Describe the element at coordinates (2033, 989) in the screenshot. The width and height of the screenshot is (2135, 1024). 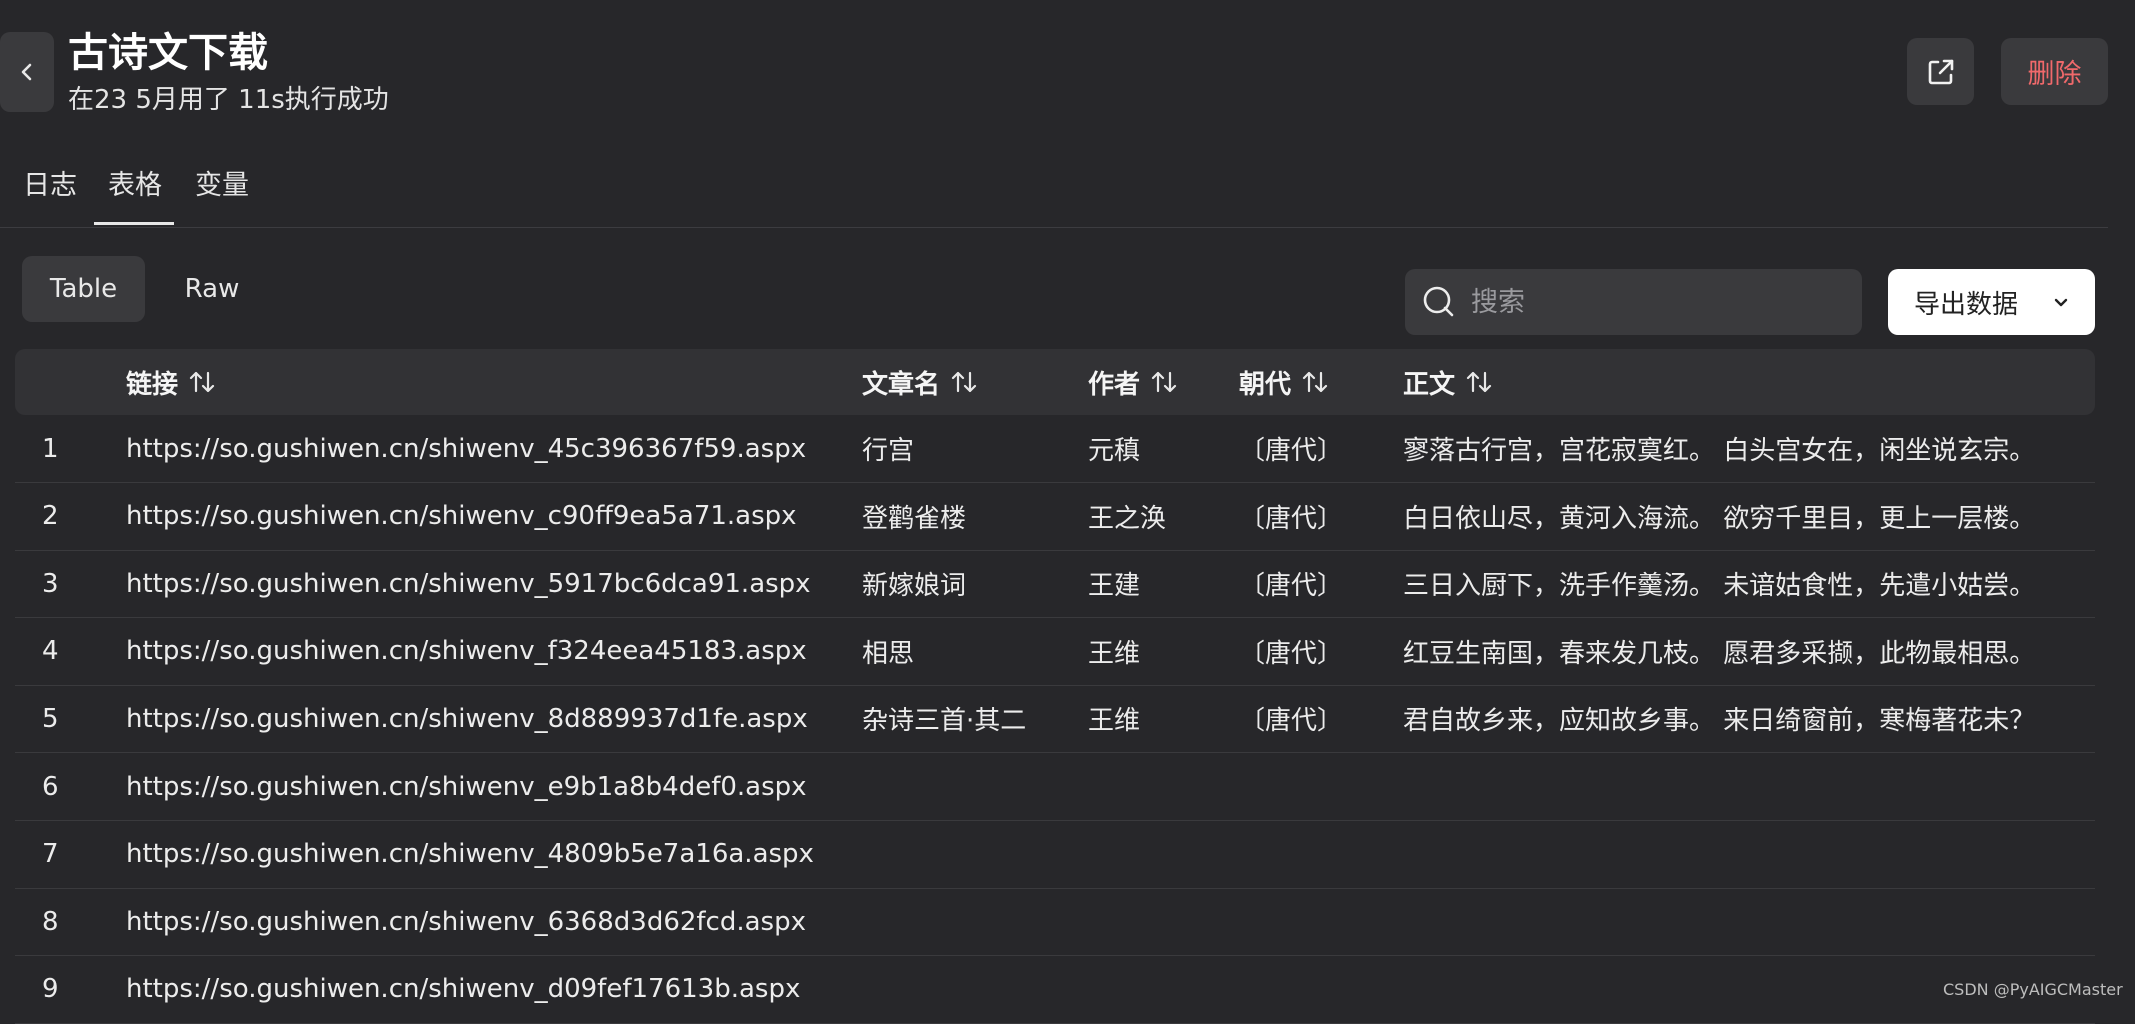
I see `watermark: CSDN @PyAIGCMaster` at that location.